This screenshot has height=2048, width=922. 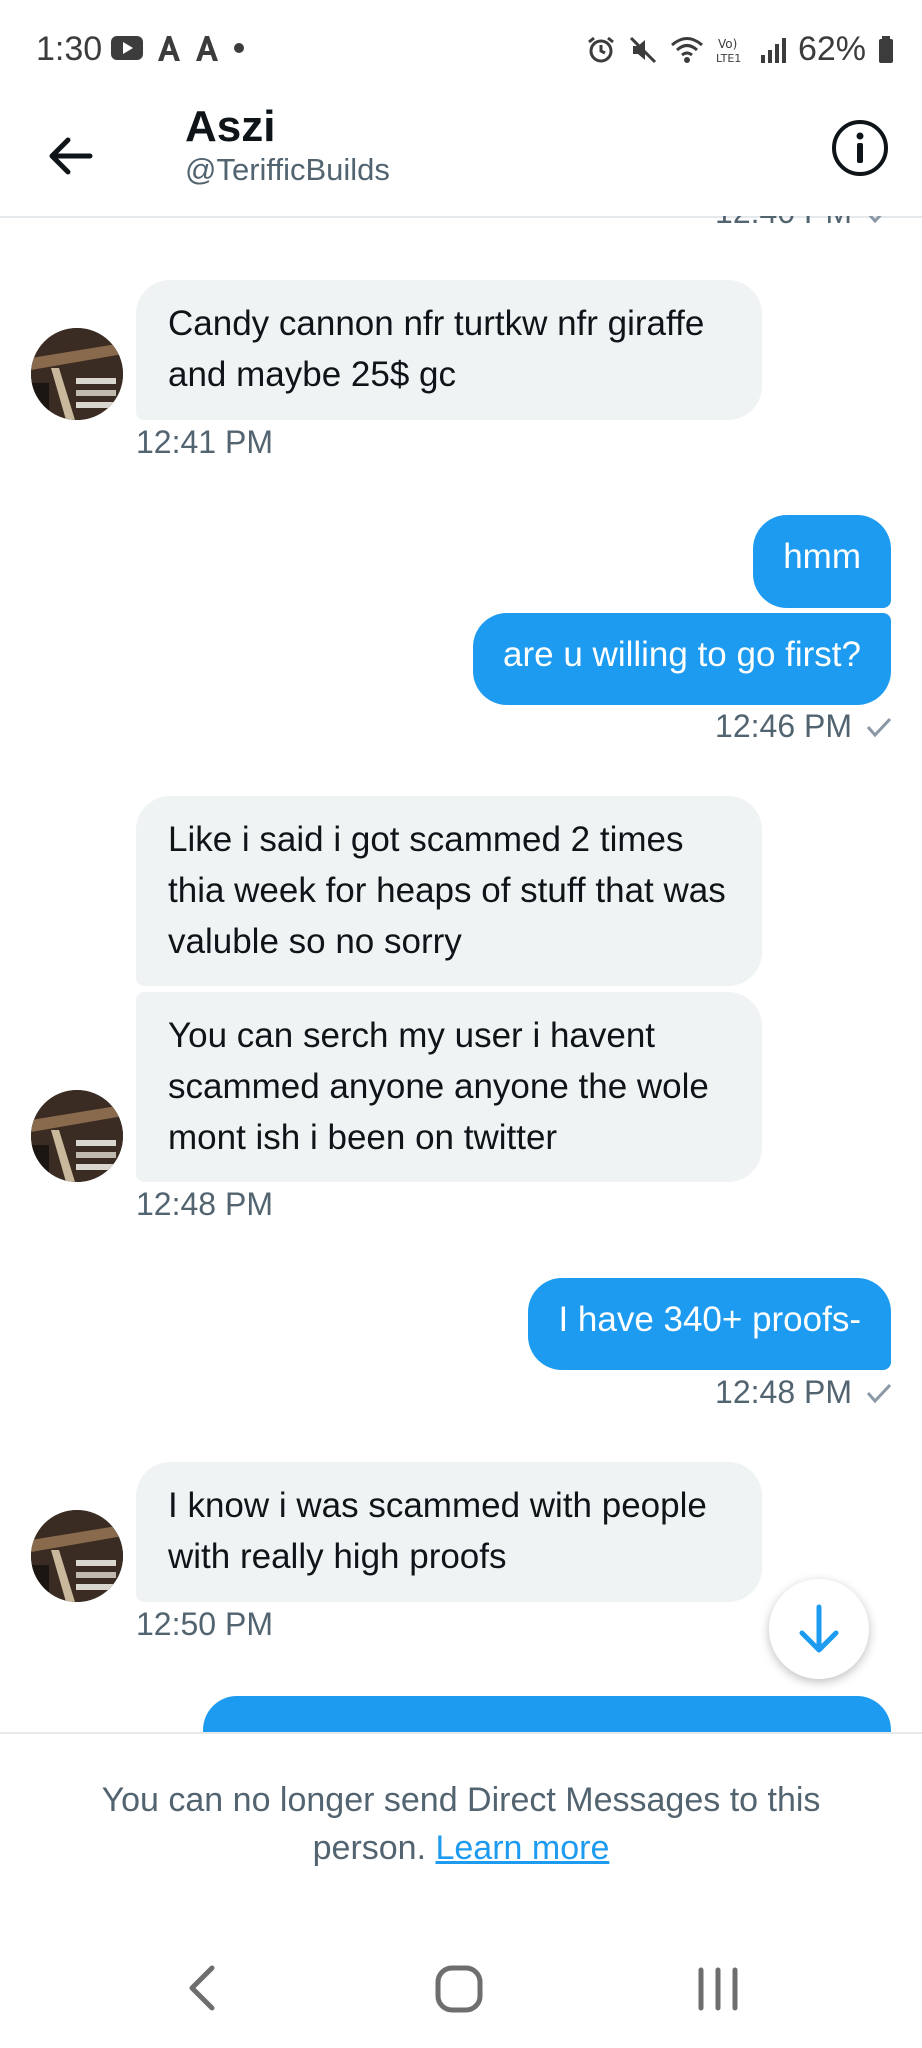 I want to click on info-button, so click(x=860, y=148).